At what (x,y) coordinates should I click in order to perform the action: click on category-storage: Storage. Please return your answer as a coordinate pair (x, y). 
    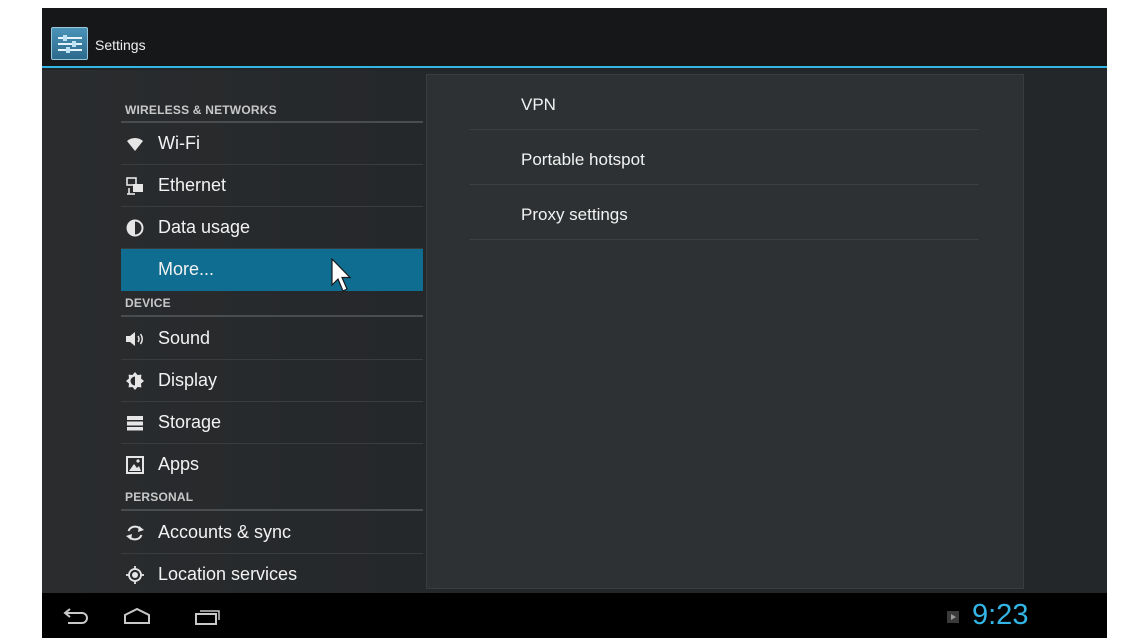
    Looking at the image, I should click on (272, 423).